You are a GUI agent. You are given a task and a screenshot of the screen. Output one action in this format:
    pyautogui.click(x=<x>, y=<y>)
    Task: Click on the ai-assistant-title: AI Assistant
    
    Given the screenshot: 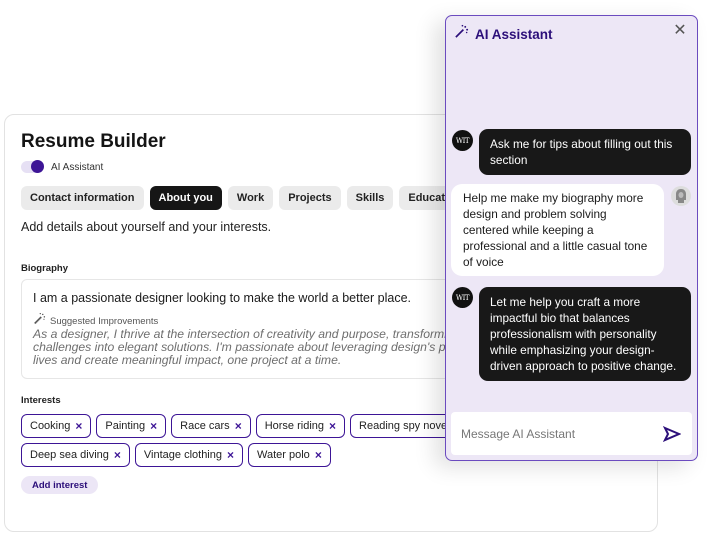 What is the action you would take?
    pyautogui.click(x=514, y=34)
    